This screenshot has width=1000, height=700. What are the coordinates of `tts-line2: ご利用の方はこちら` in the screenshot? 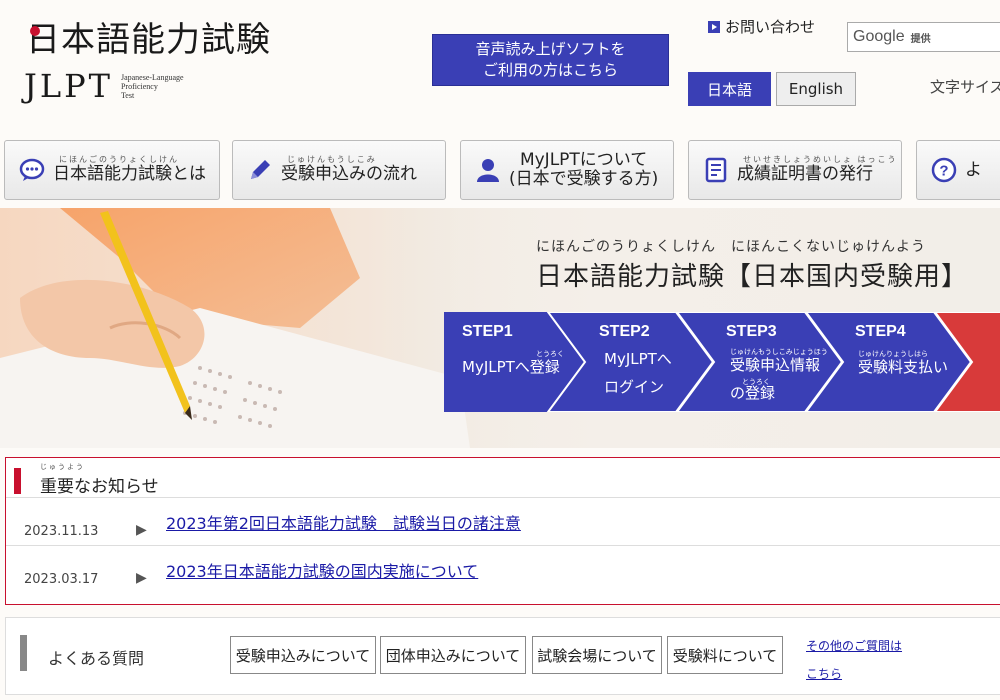 It's located at (550, 70).